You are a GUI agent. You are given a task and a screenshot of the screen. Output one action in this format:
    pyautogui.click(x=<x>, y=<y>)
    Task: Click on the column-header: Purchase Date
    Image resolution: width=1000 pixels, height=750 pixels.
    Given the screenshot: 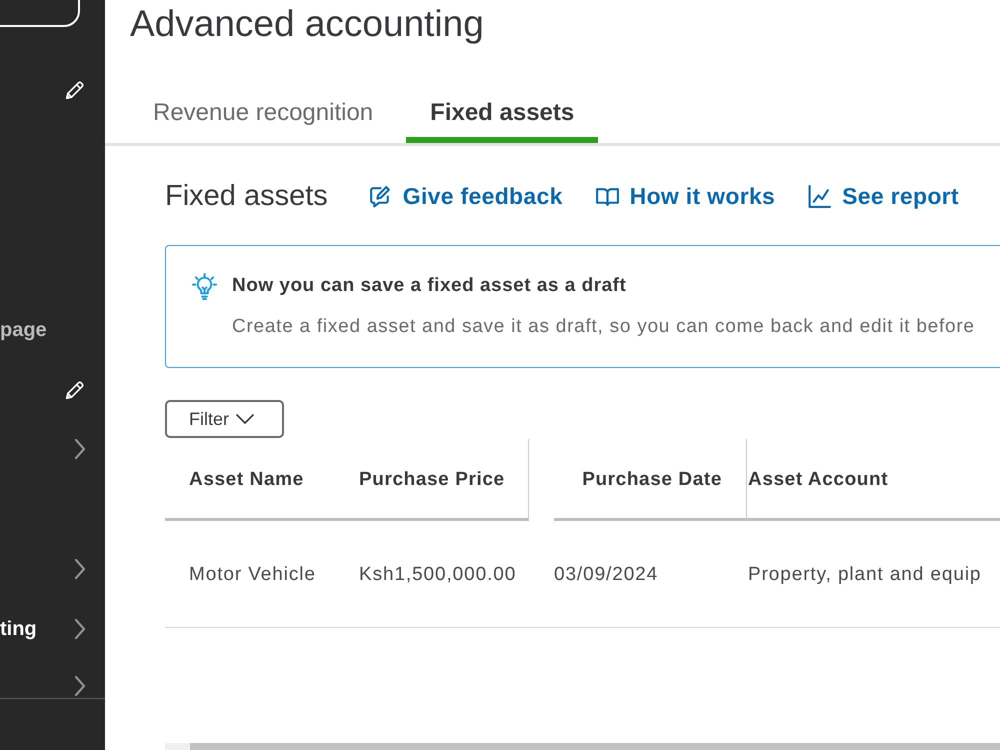 What is the action you would take?
    pyautogui.click(x=650, y=480)
    